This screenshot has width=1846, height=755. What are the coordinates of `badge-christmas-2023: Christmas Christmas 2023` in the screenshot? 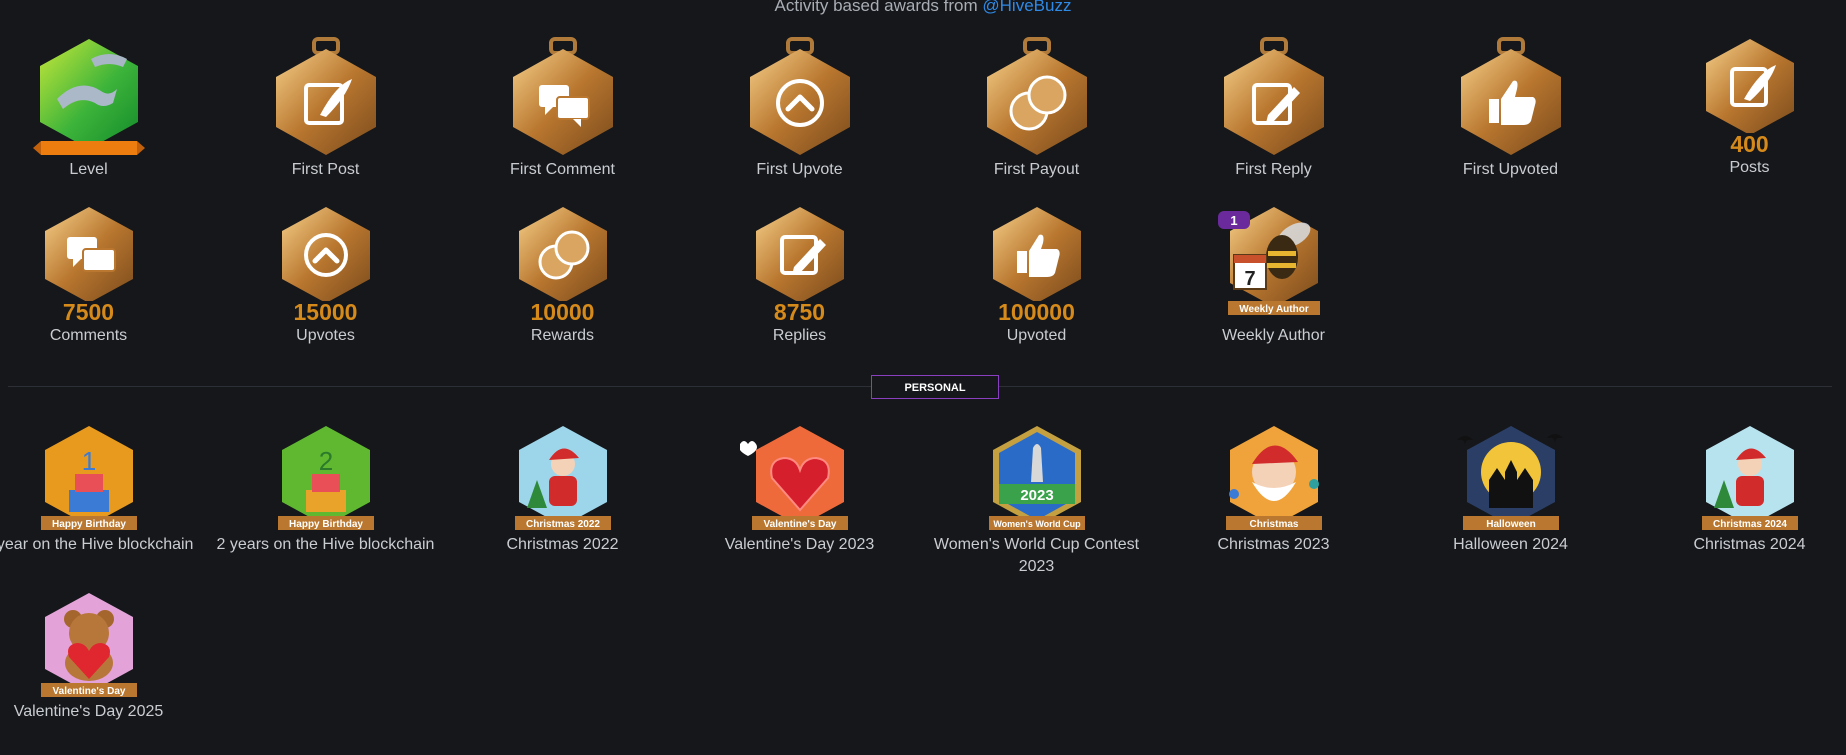 It's located at (1273, 490).